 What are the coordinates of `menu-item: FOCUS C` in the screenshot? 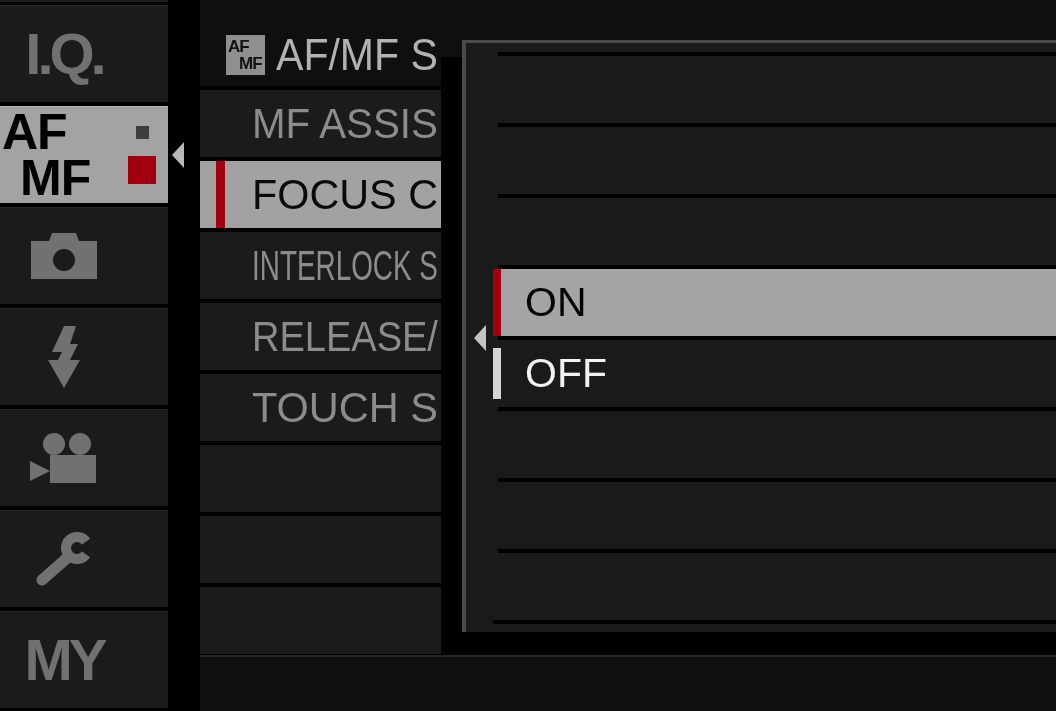 It's located at (320, 194).